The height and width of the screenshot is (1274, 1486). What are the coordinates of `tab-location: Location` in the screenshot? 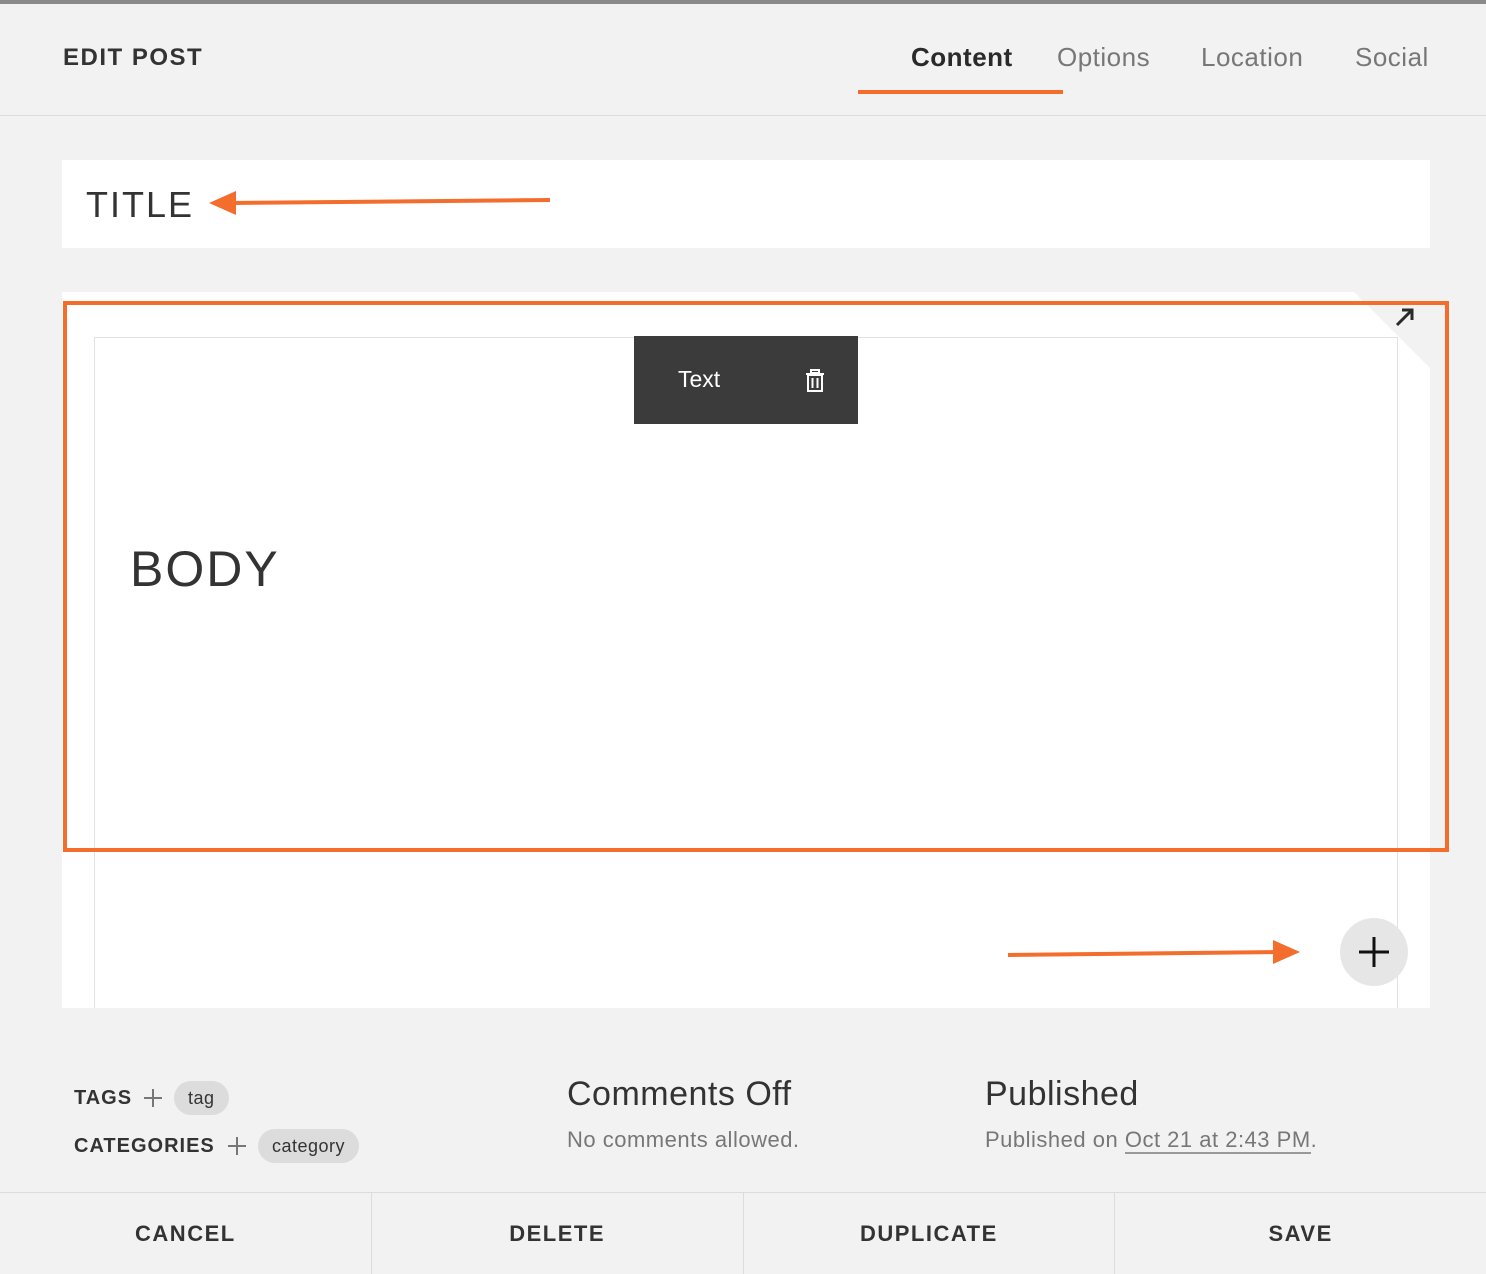 It's located at (1252, 57).